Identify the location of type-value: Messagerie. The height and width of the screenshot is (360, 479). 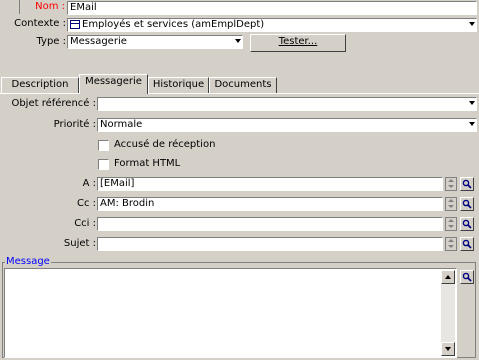
(98, 41).